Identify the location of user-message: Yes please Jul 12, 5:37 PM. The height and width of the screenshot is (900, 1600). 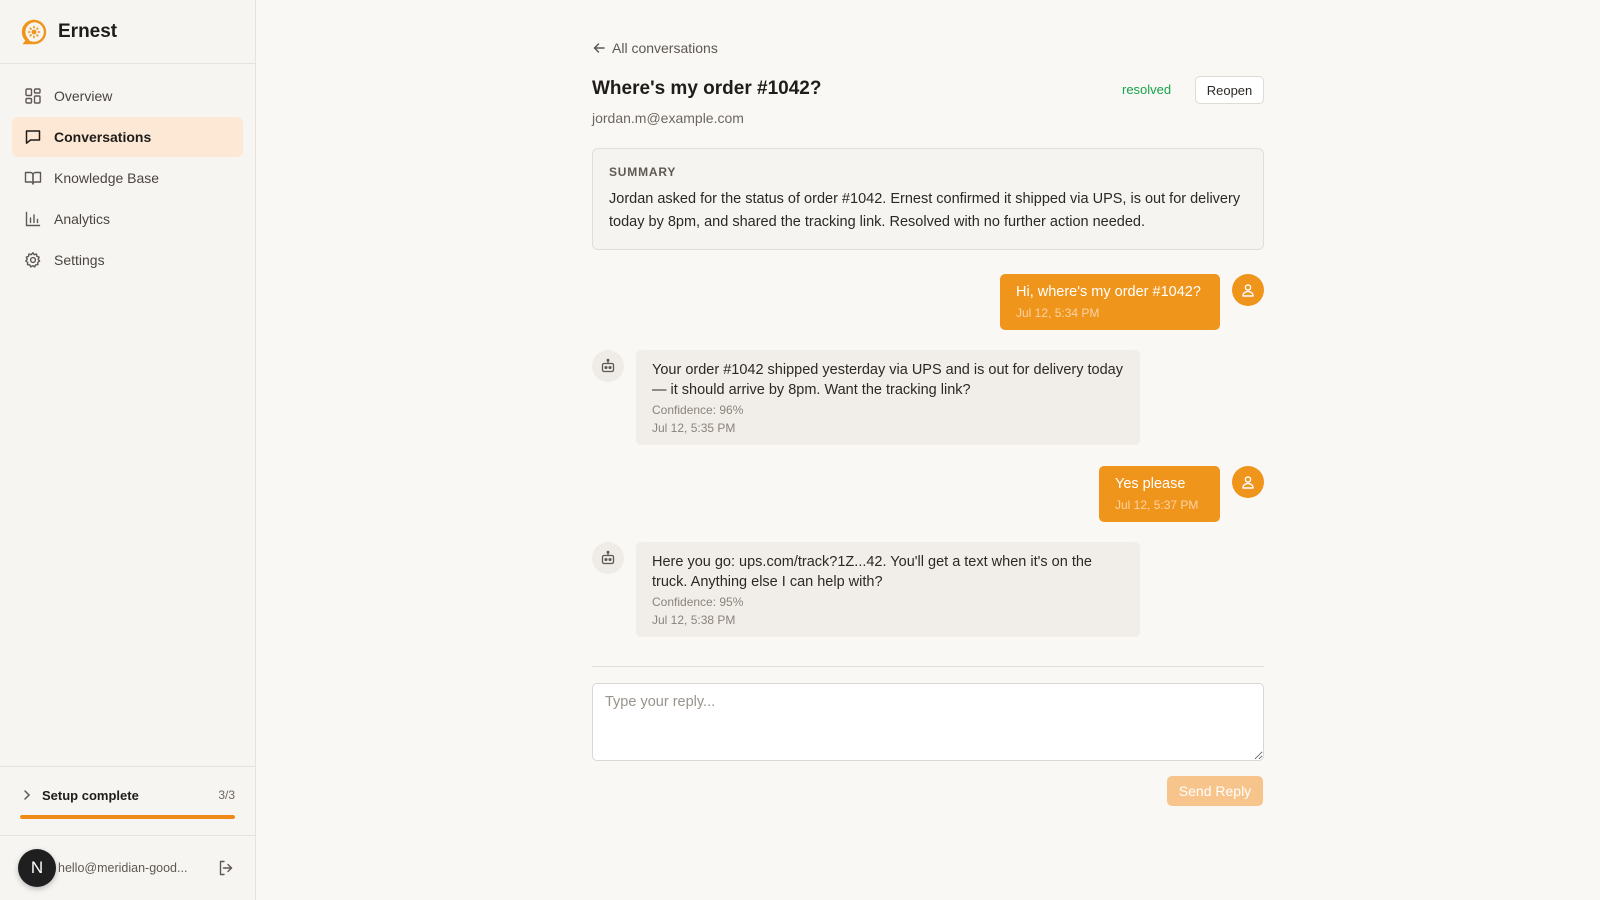
(1159, 494).